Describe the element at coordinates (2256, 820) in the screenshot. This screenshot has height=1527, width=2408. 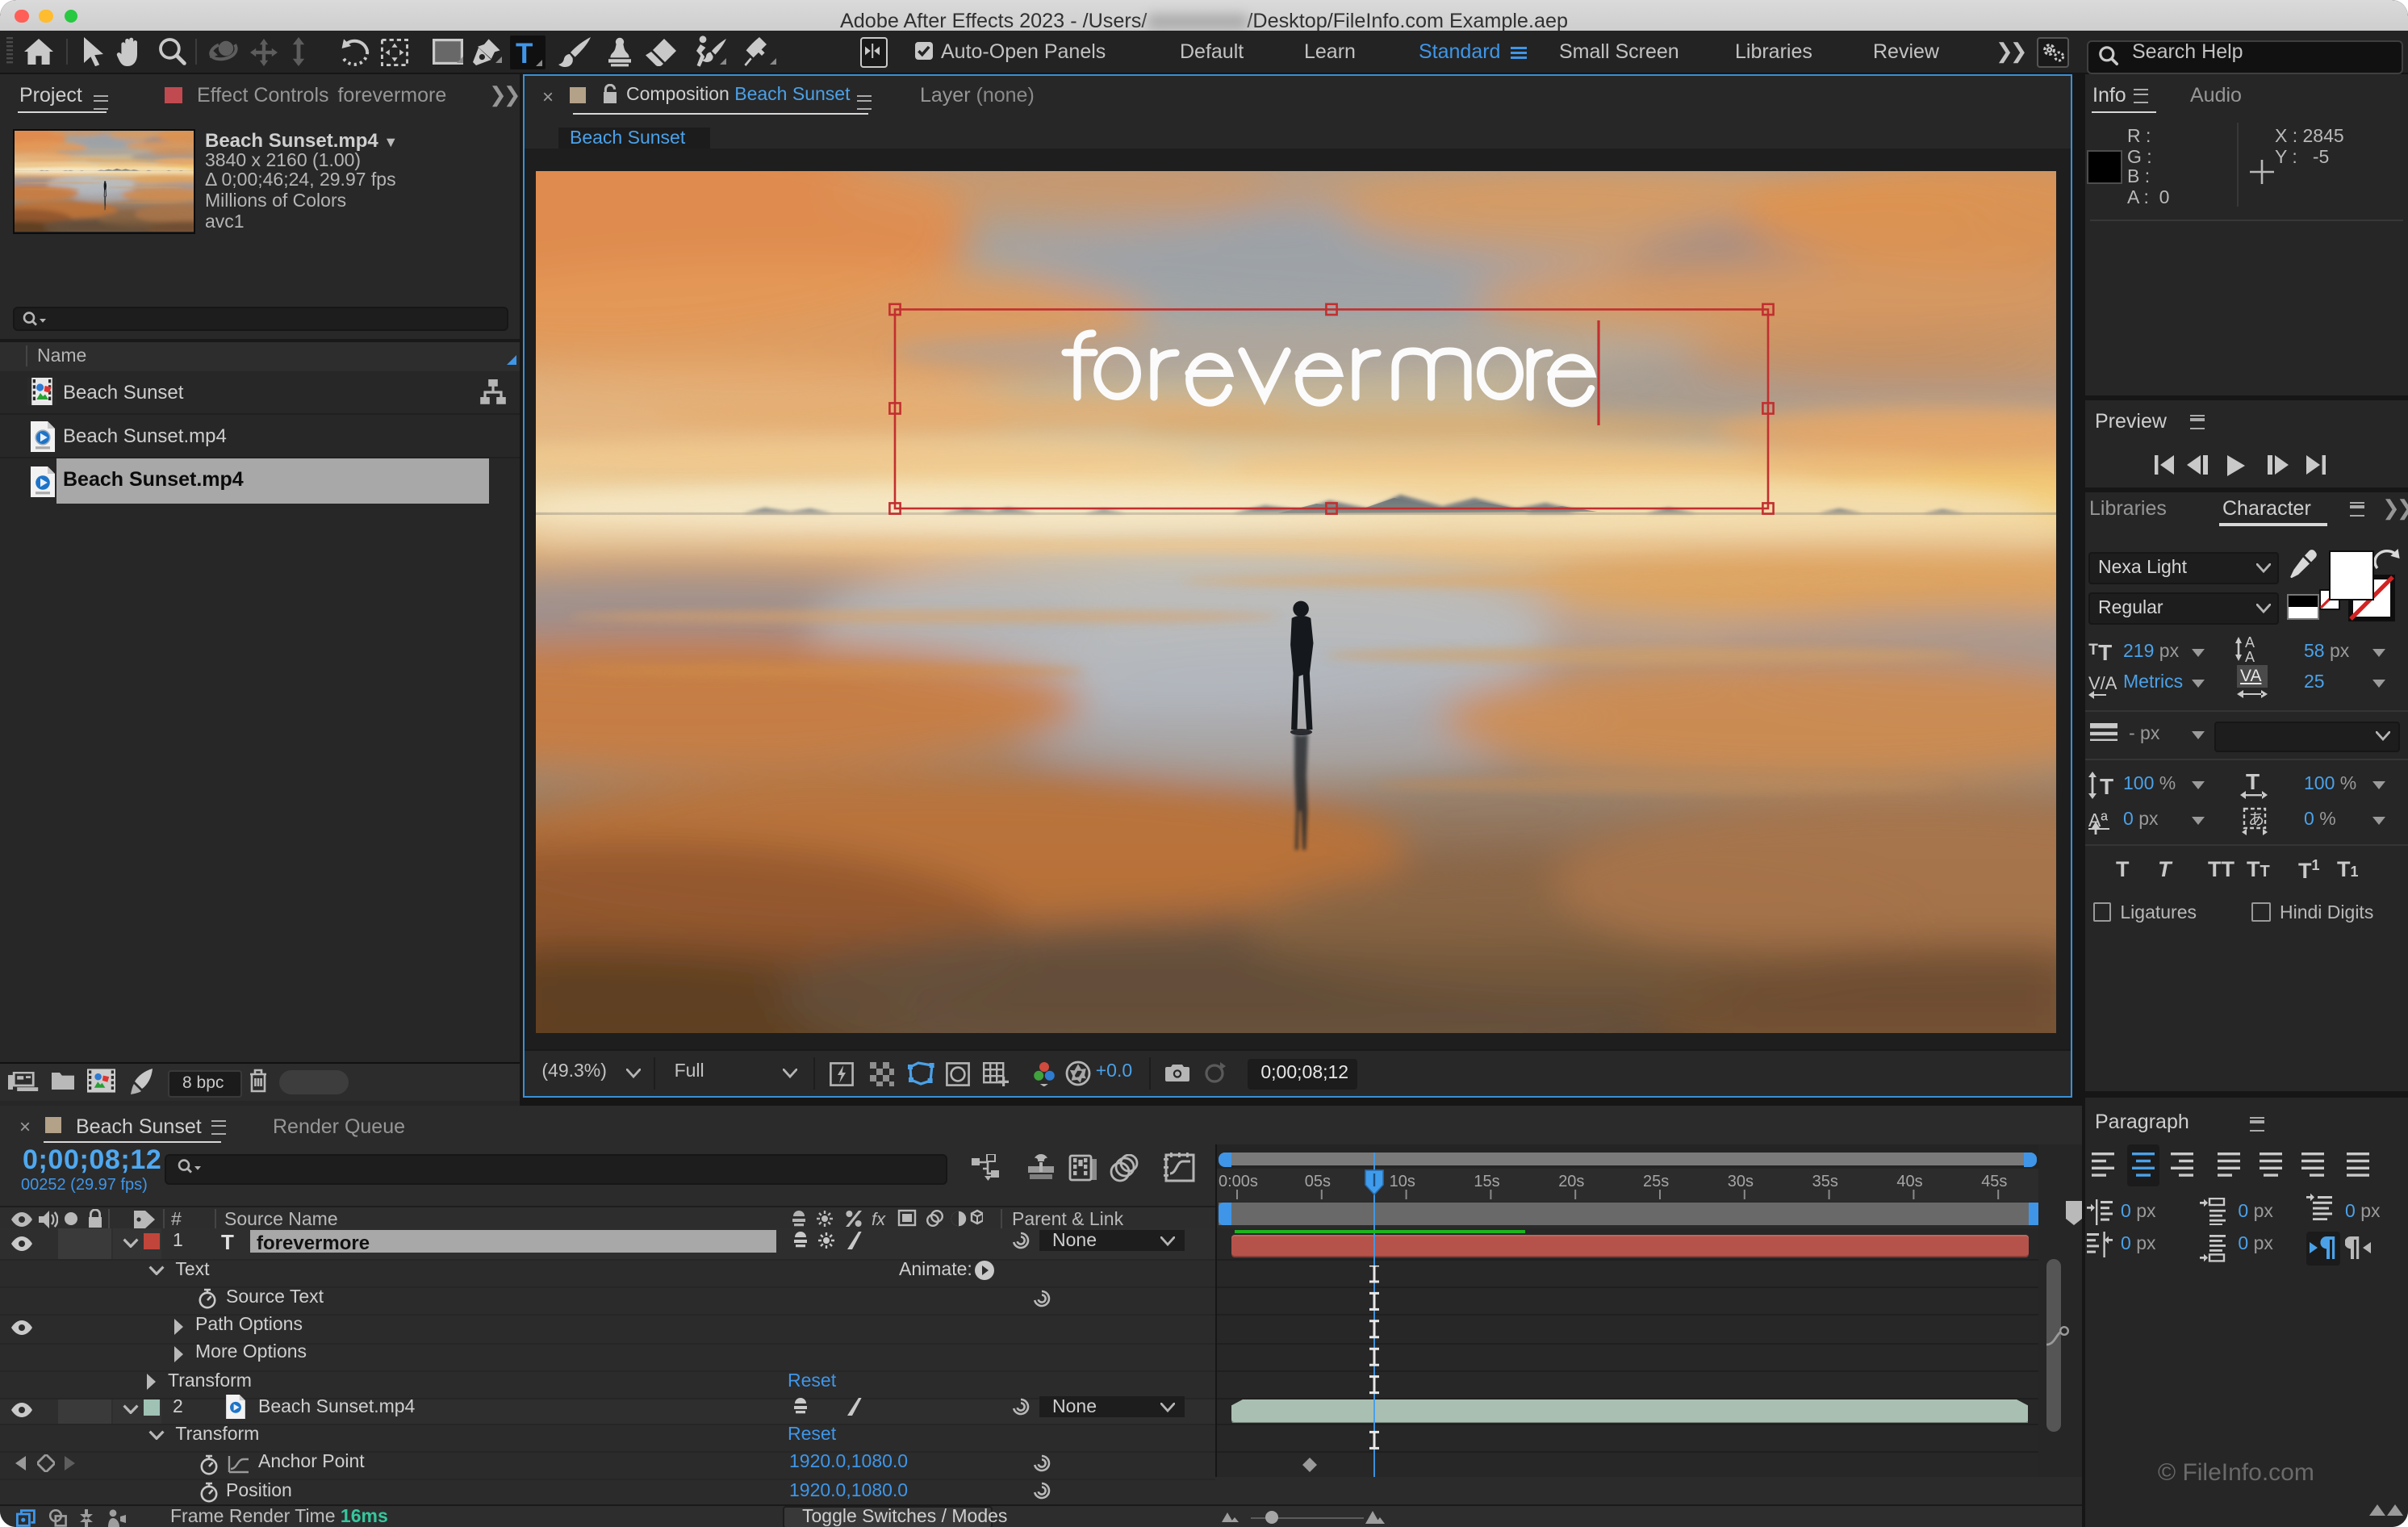
I see `svg-text: あ` at that location.